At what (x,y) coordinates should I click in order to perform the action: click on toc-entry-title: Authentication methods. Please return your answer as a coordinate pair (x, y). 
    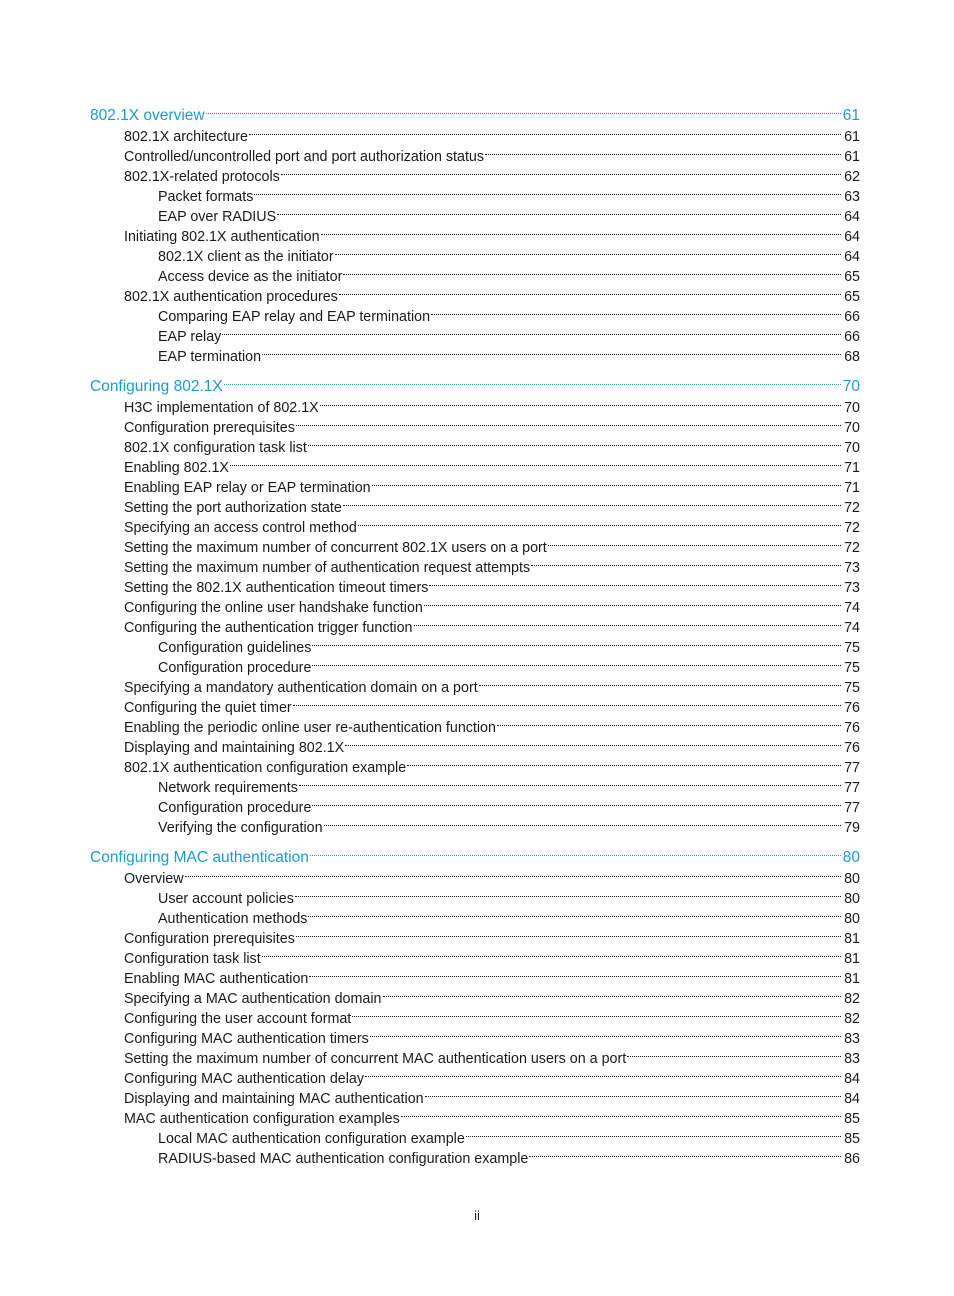
    Looking at the image, I should click on (232, 919).